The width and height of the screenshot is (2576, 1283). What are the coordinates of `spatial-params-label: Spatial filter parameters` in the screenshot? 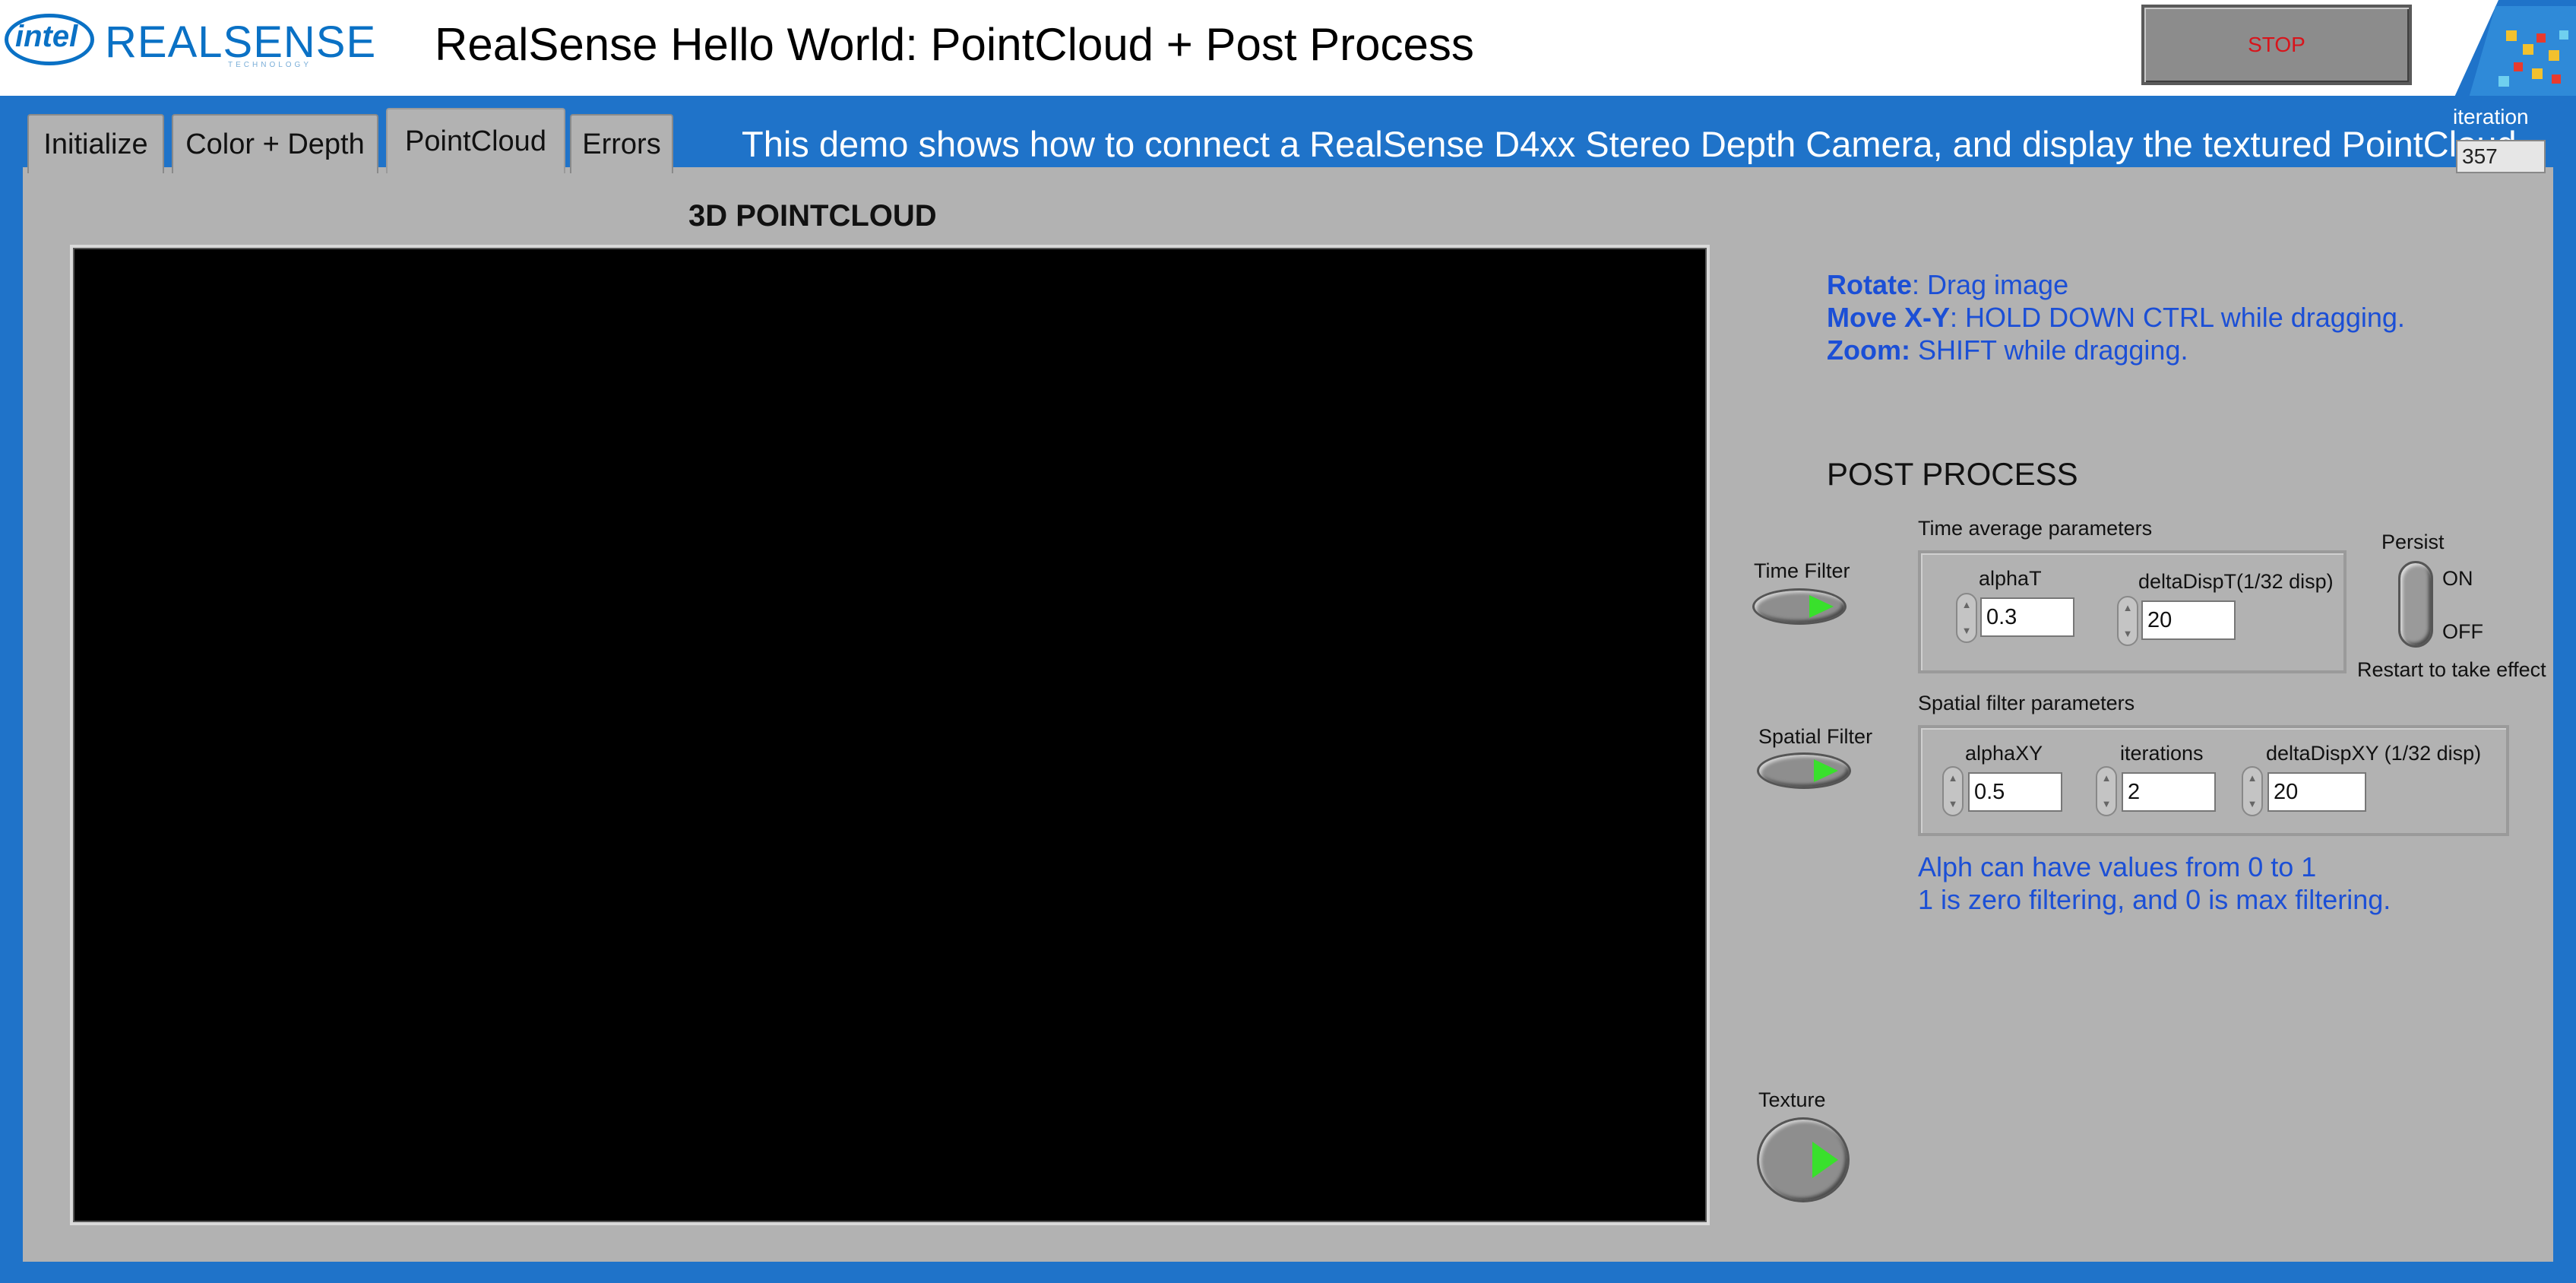 It's located at (2027, 703).